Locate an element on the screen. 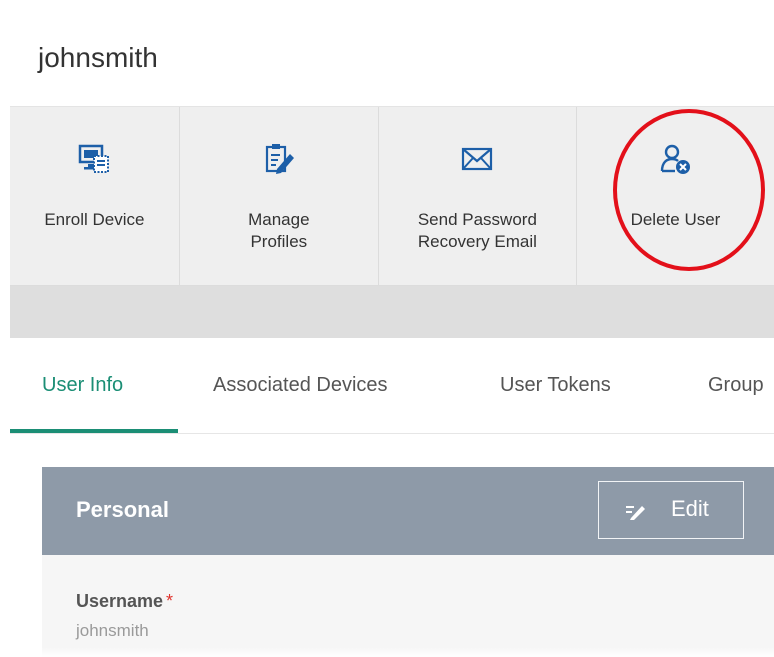 Image resolution: width=774 pixels, height=657 pixels. edit-label: Edit is located at coordinates (690, 508).